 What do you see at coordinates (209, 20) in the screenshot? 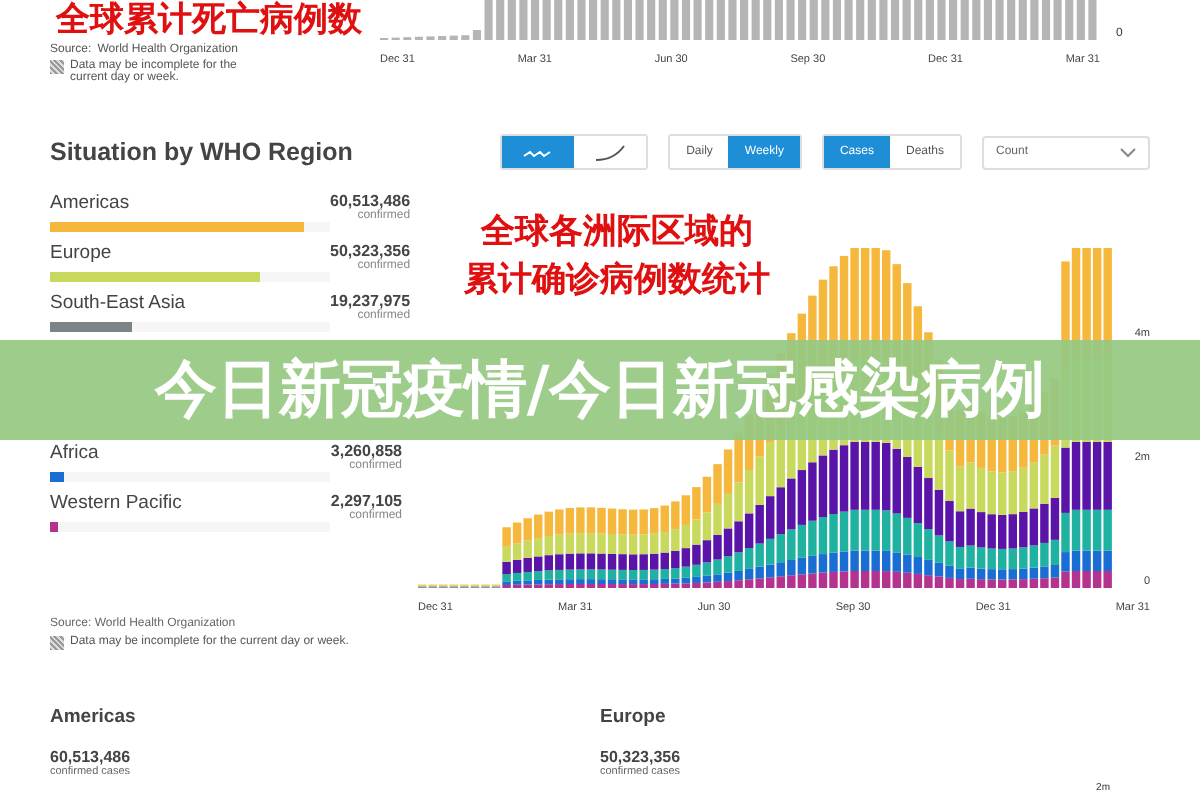
I see `chart-heading: 全球累计死亡病例数` at bounding box center [209, 20].